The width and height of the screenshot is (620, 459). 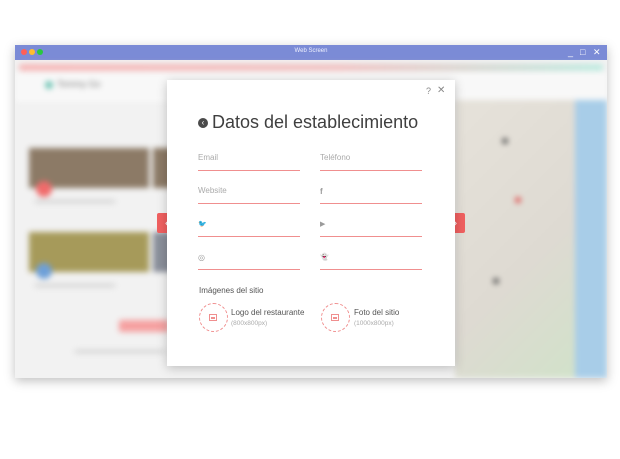 What do you see at coordinates (203, 123) in the screenshot?
I see `back-icon: ‹` at bounding box center [203, 123].